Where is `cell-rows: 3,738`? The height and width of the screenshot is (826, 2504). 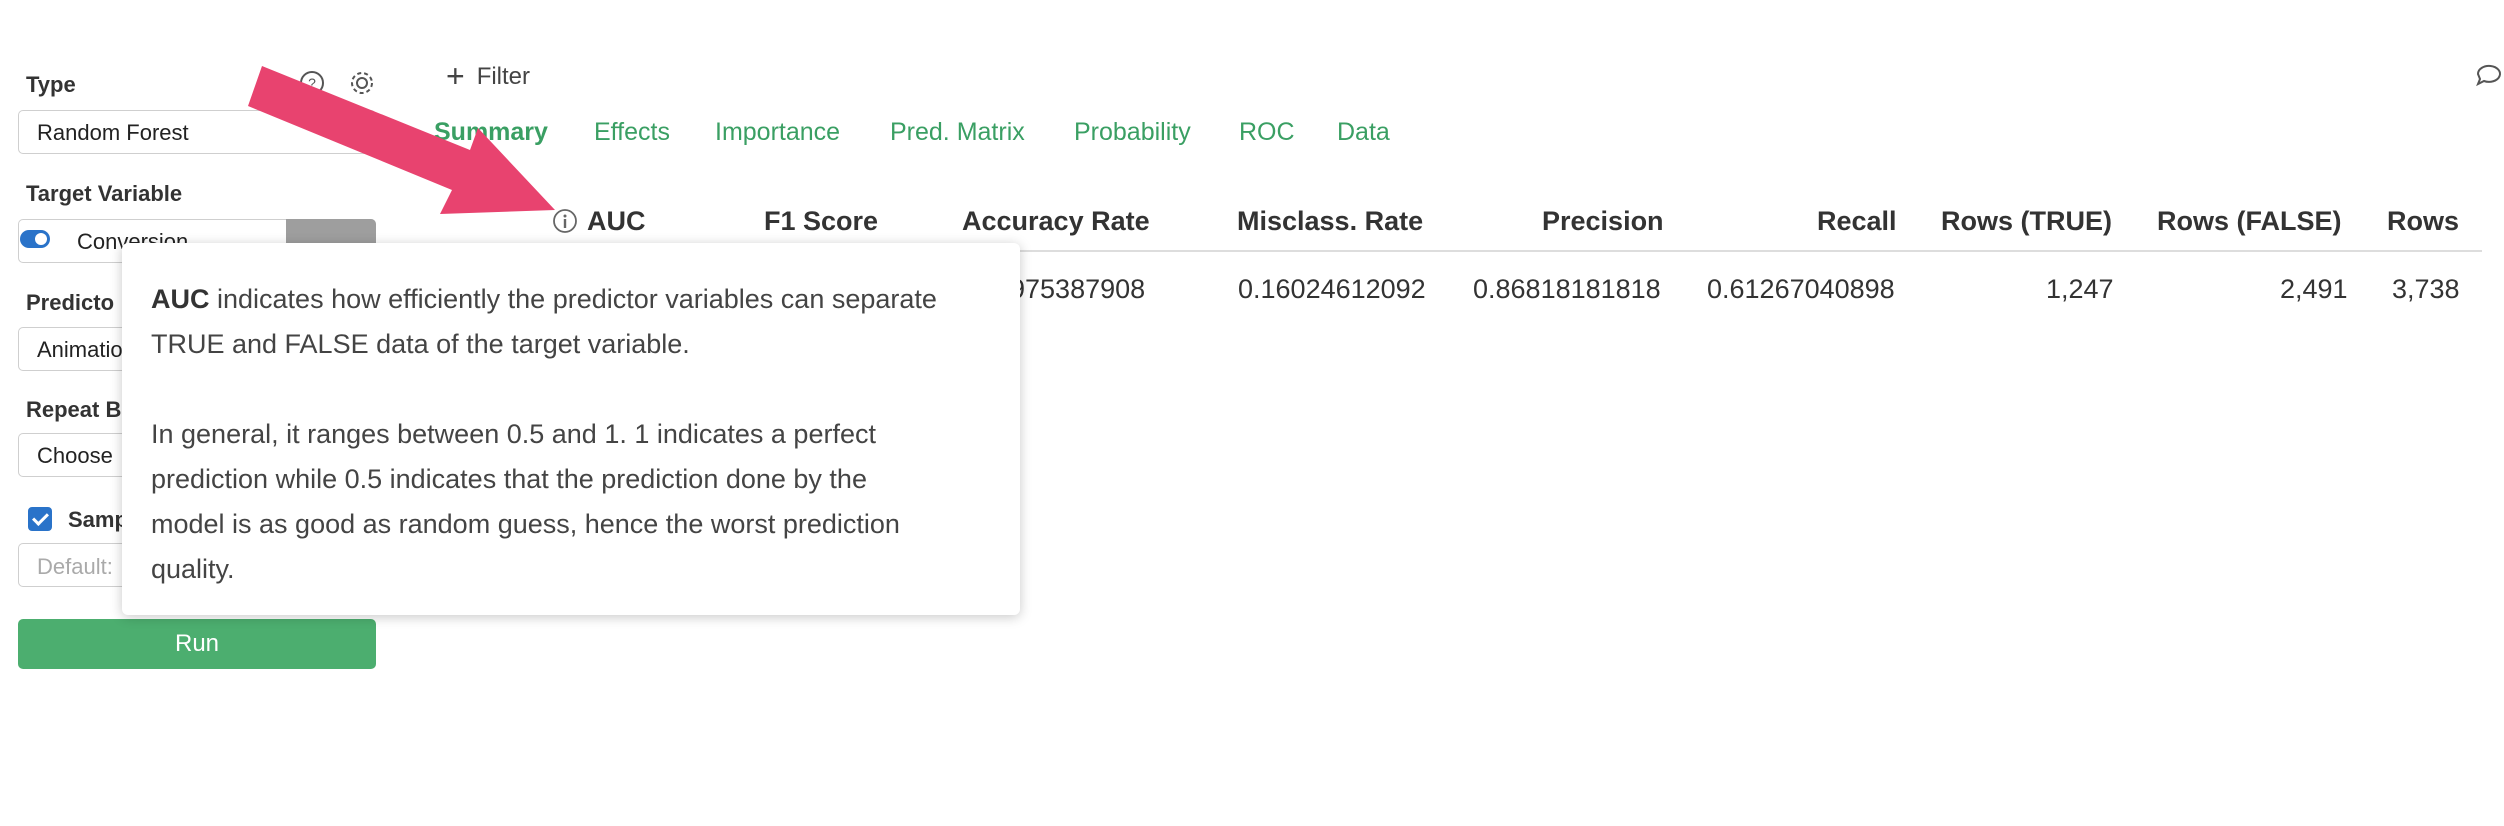
cell-rows: 3,738 is located at coordinates (2426, 289).